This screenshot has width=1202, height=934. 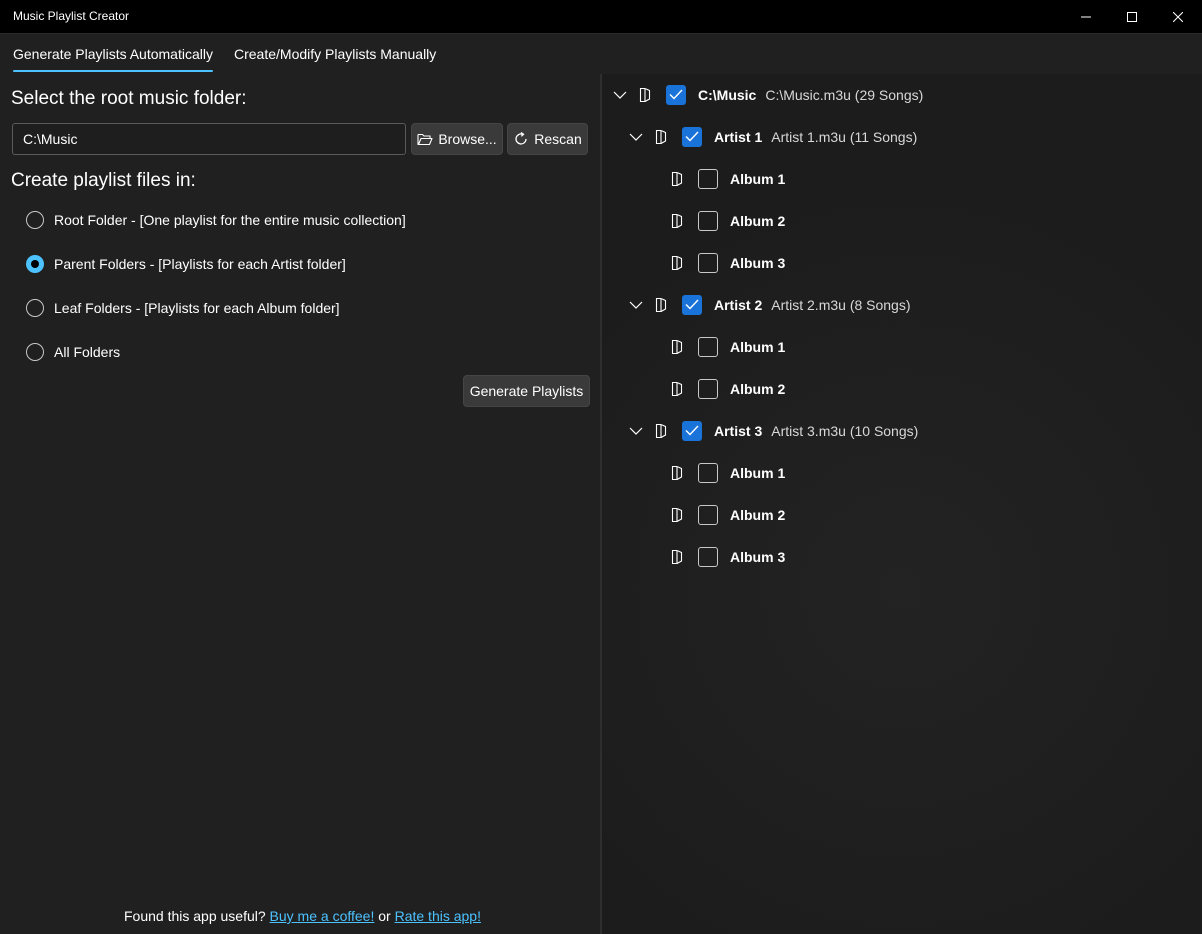 I want to click on tree-node-artist-1: Artist 1 Artist 1.m3u (11 Songs), so click(x=772, y=137).